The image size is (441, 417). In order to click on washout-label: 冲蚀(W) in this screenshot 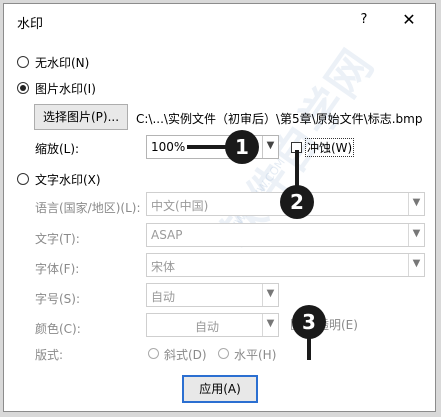, I will do `click(330, 147)`.